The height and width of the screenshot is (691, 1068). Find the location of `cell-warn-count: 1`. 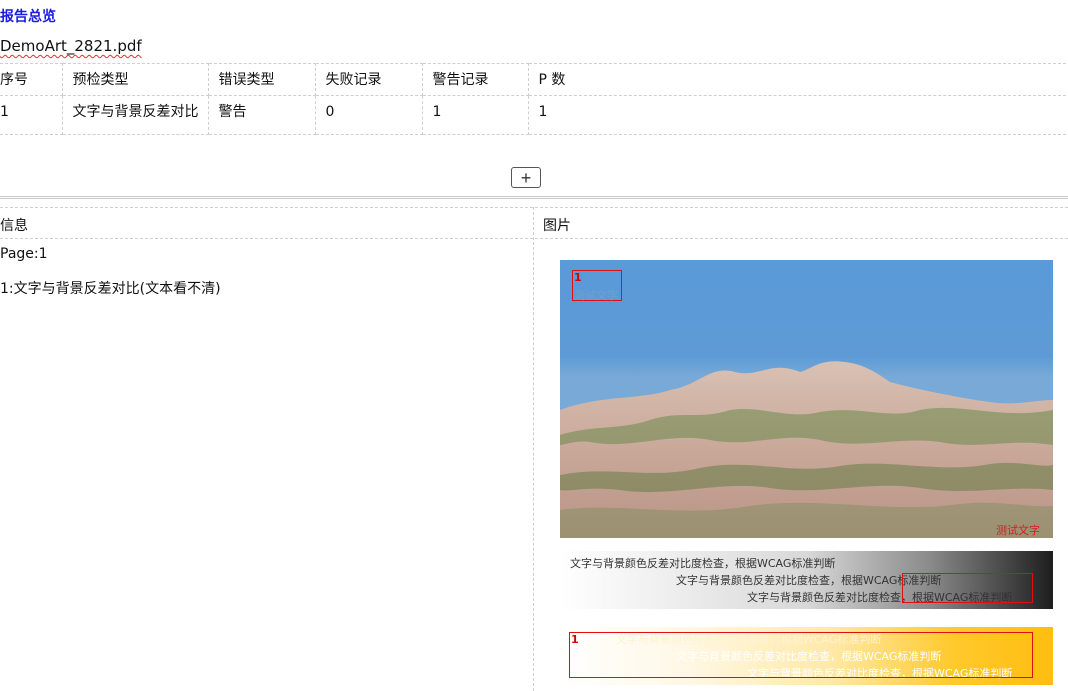

cell-warn-count: 1 is located at coordinates (475, 115).